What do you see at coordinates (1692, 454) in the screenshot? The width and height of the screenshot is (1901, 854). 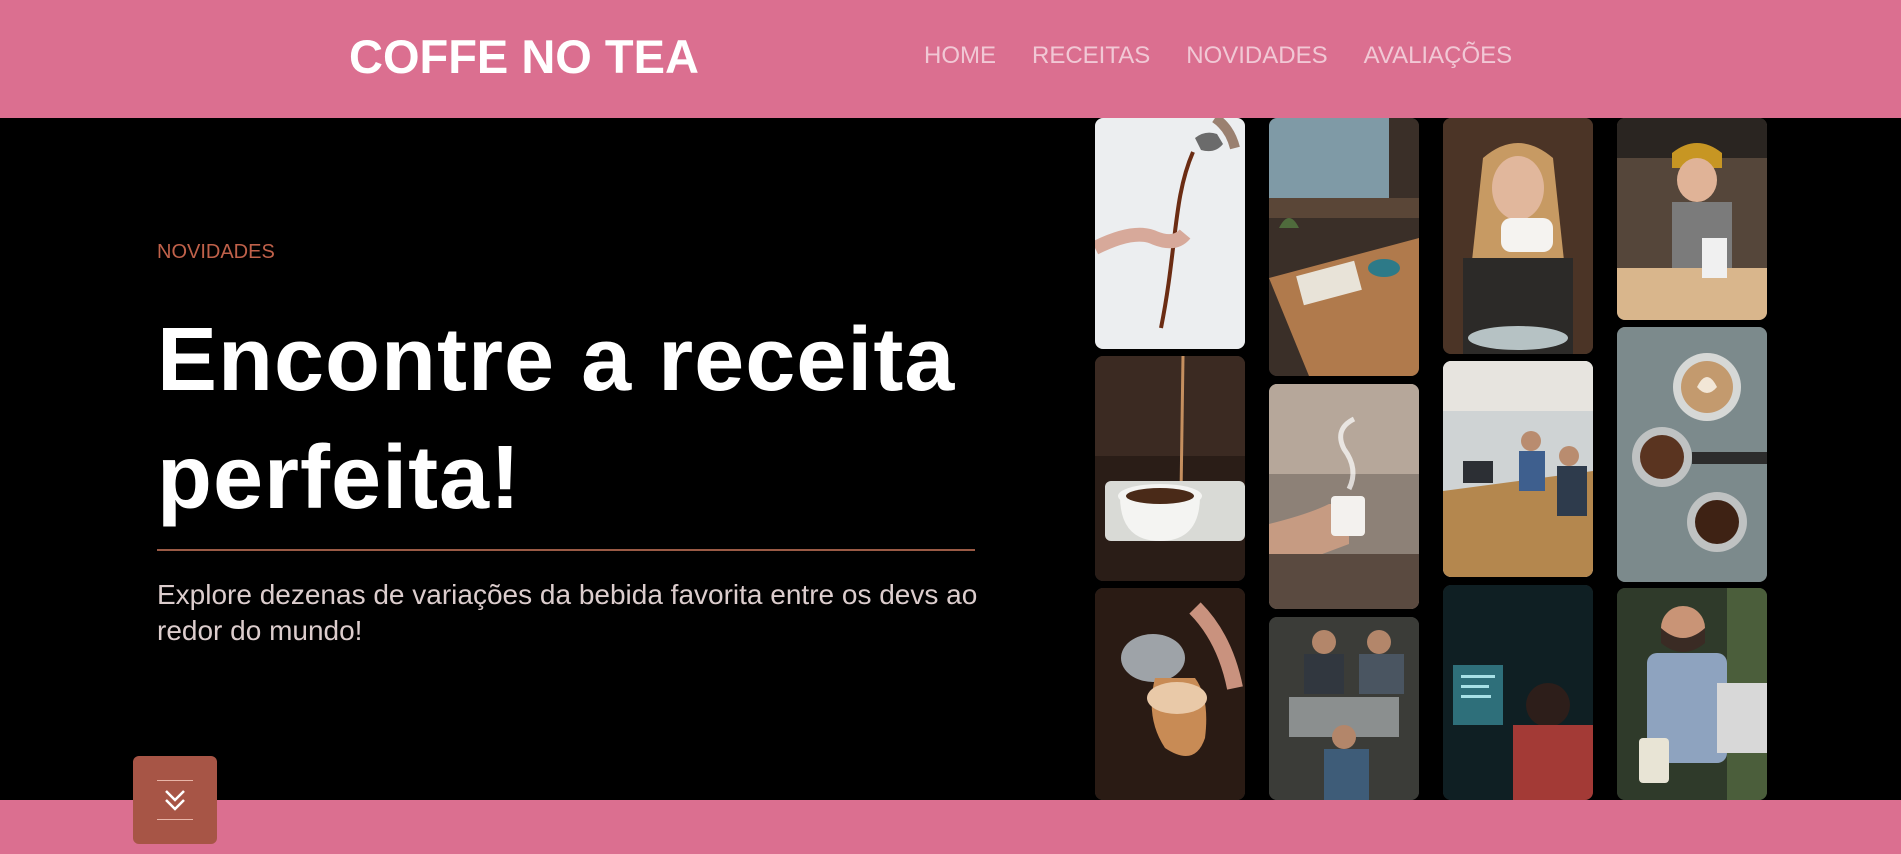 I see `photo-latte-art-beans` at bounding box center [1692, 454].